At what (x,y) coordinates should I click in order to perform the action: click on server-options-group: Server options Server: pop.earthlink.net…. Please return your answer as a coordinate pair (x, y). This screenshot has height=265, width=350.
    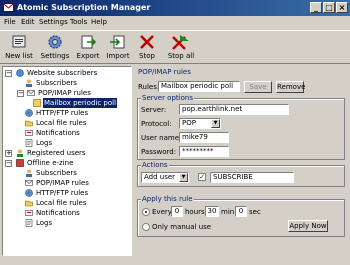
    Looking at the image, I should click on (241, 127).